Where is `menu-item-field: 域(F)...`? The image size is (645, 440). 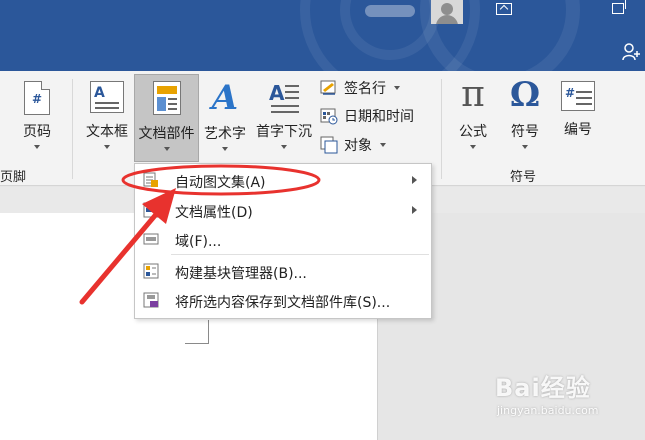
menu-item-field: 域(F)... is located at coordinates (283, 239).